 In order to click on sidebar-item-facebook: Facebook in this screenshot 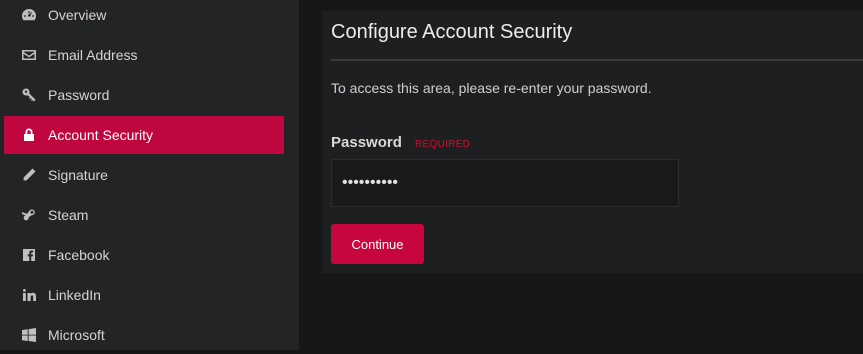, I will do `click(144, 255)`.